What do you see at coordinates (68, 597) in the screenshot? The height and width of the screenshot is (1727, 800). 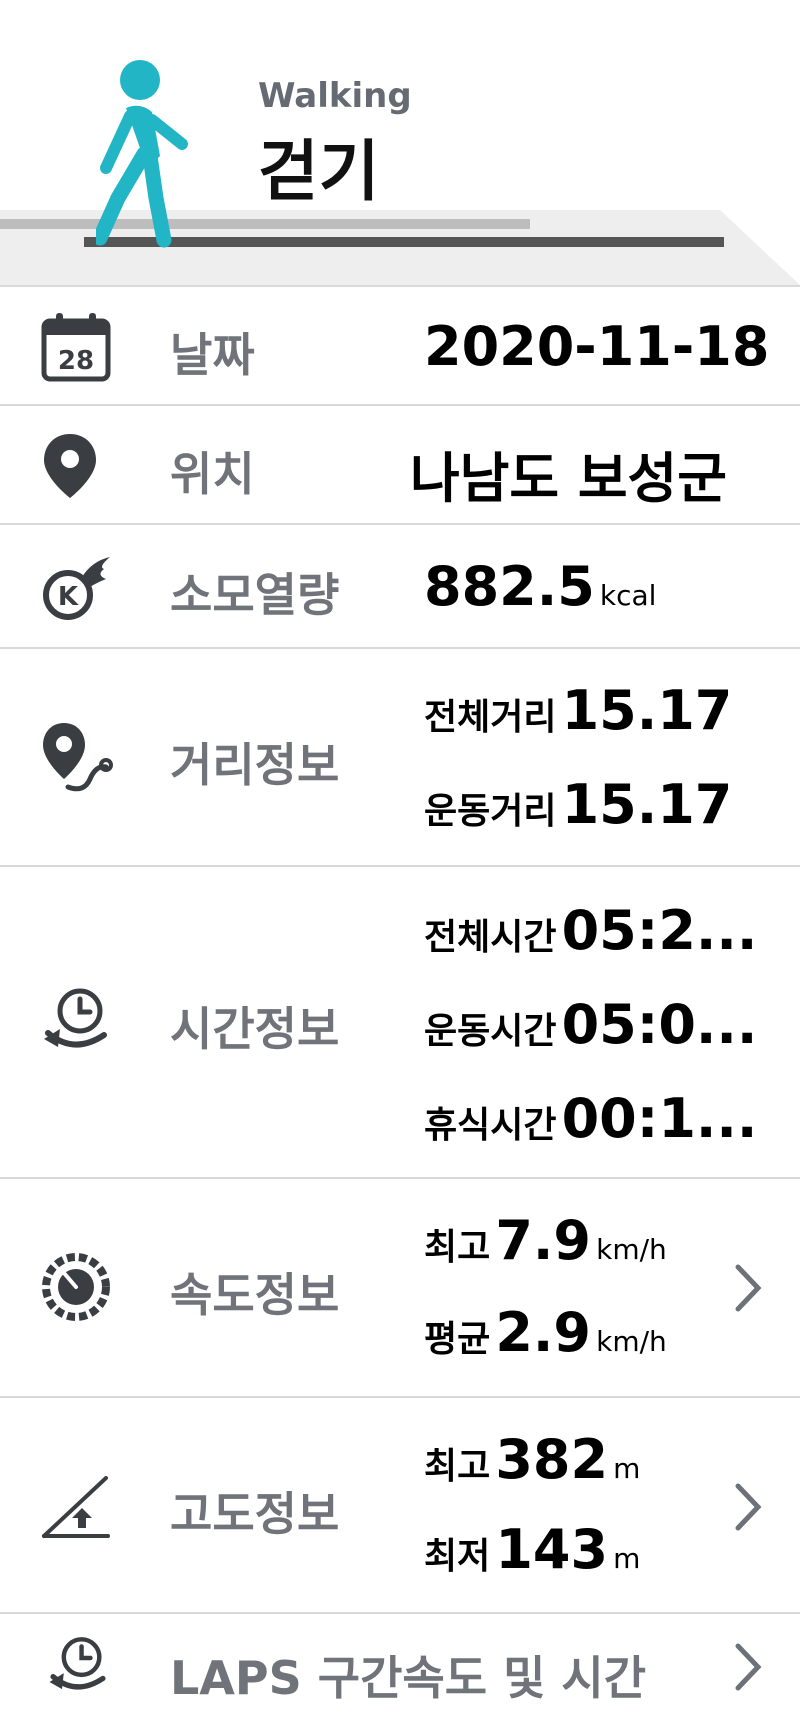 I see `svg-text: K` at bounding box center [68, 597].